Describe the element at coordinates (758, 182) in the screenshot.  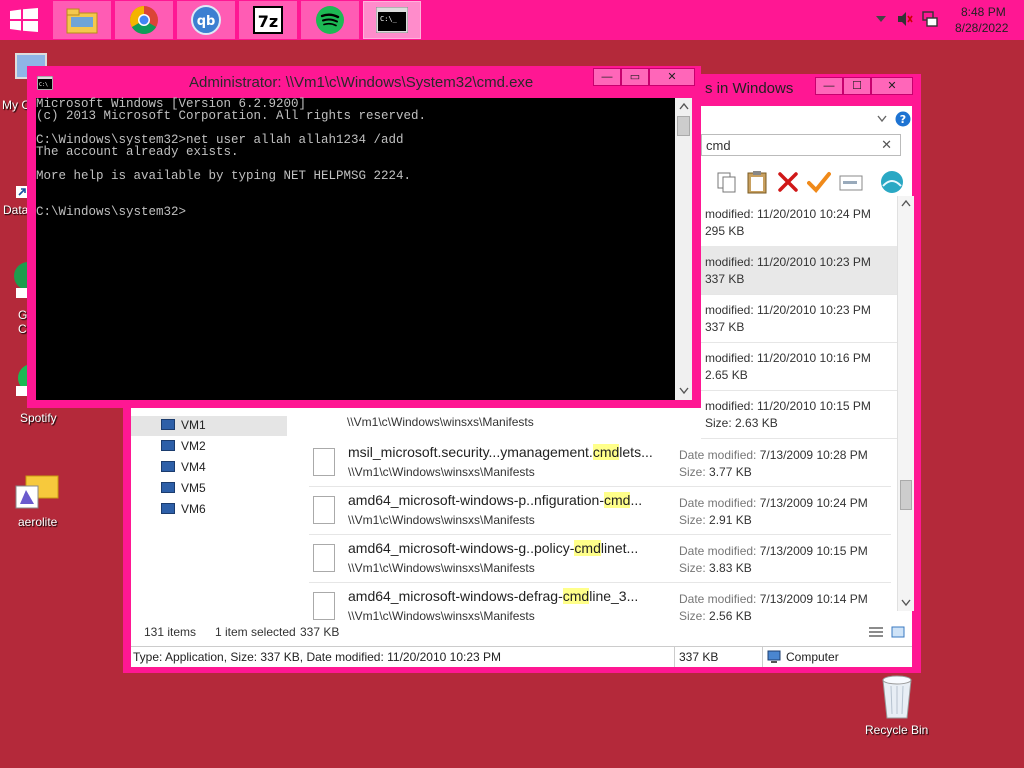
I see `paste-icon` at that location.